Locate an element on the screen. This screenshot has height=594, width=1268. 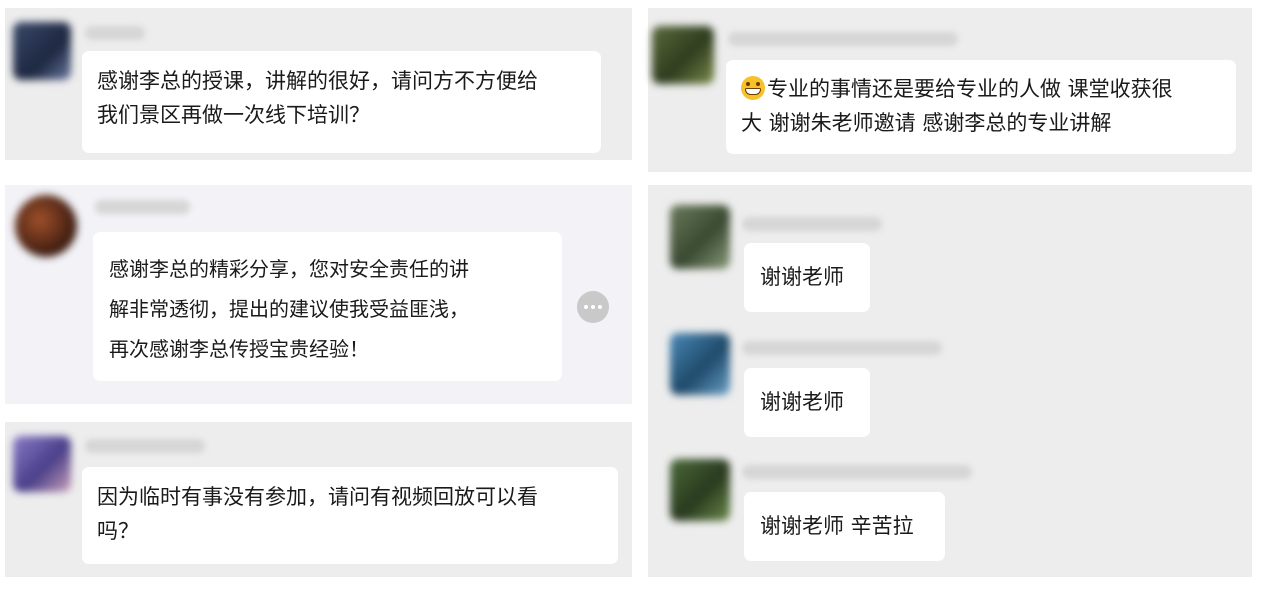
more-options-button is located at coordinates (593, 307).